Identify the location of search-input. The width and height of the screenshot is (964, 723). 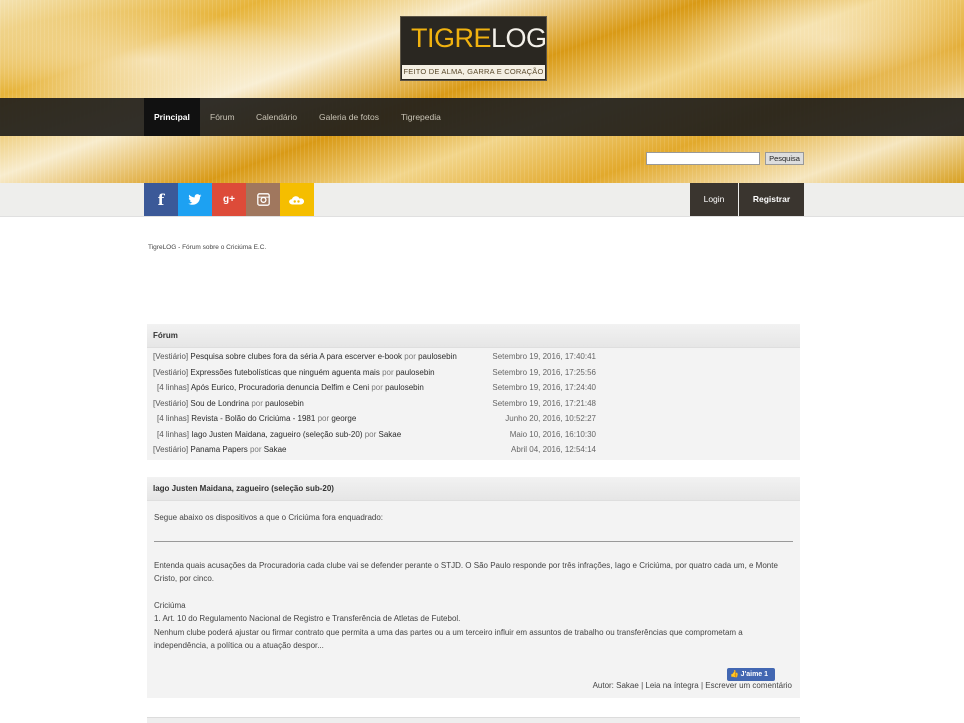
(703, 158).